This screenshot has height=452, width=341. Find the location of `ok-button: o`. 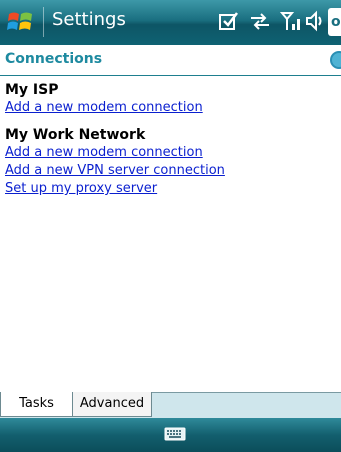

ok-button: o is located at coordinates (334, 22).